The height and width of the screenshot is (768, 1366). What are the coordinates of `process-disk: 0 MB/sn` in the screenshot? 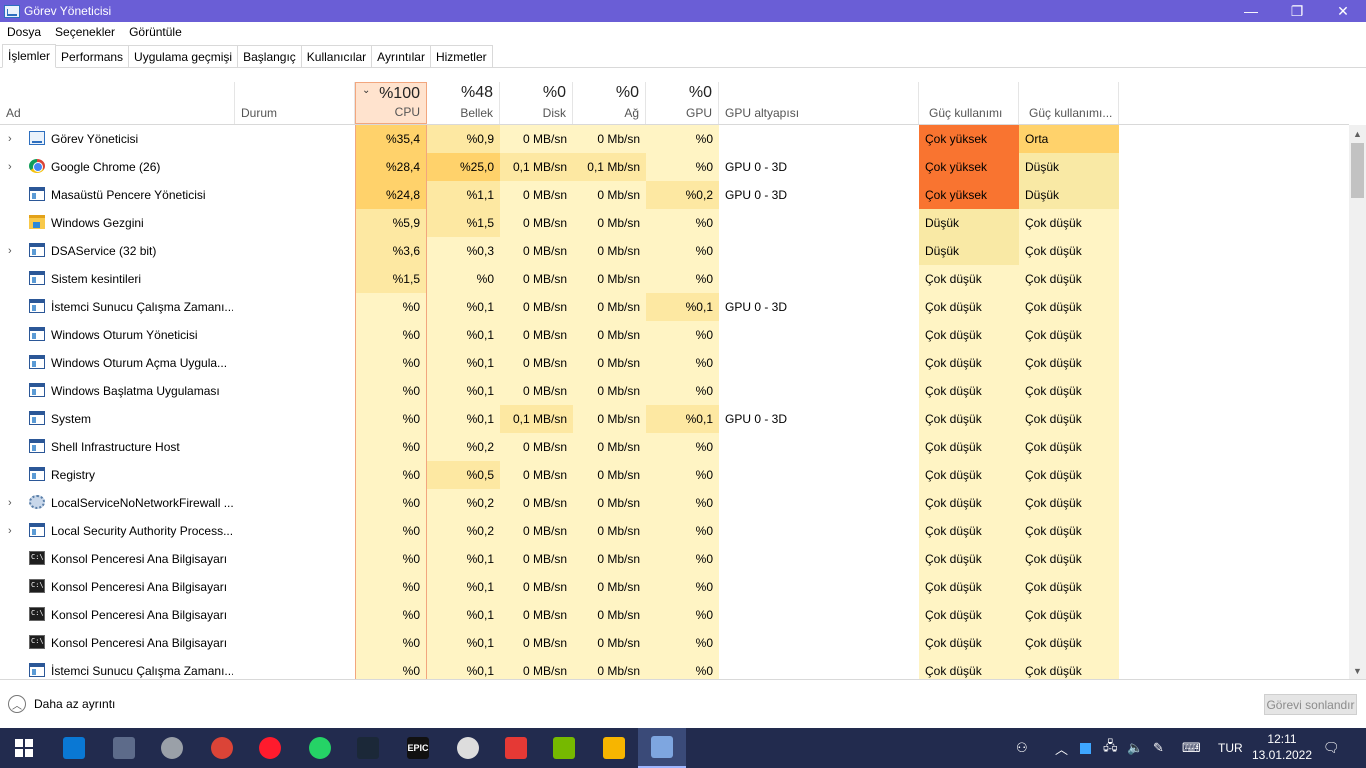 It's located at (536, 223).